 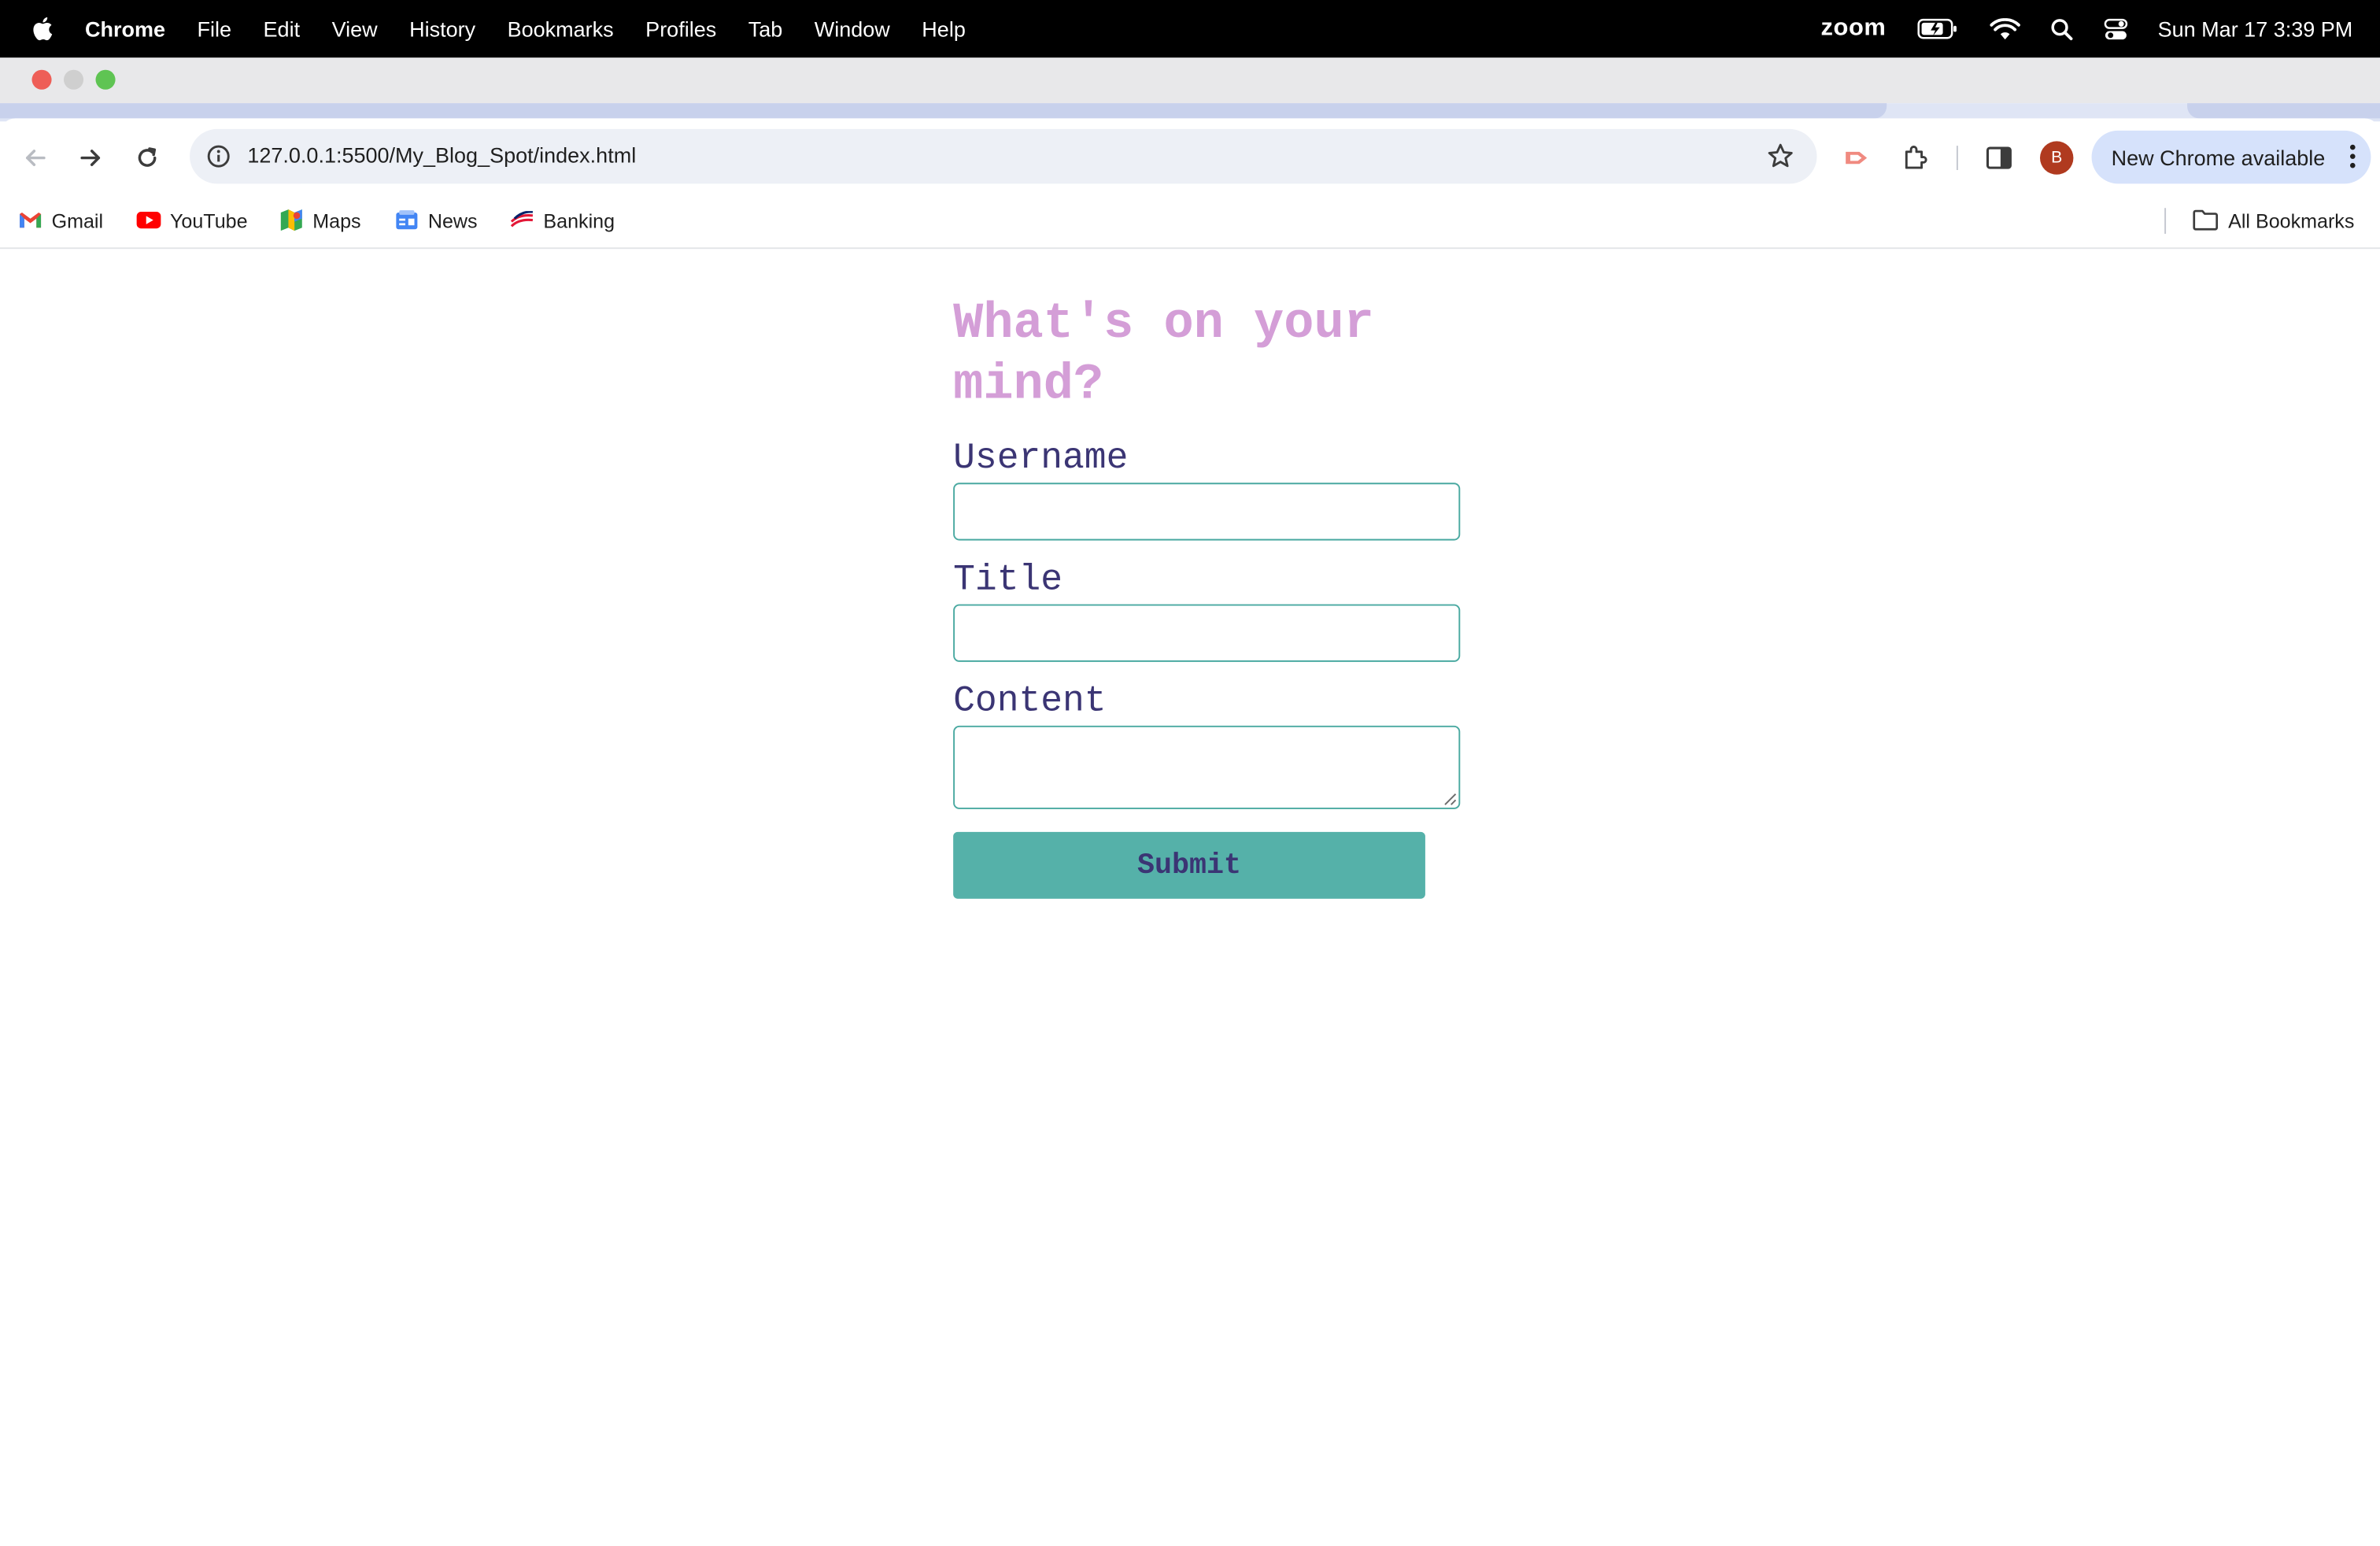 What do you see at coordinates (73, 80) in the screenshot?
I see `window-minimize-button` at bounding box center [73, 80].